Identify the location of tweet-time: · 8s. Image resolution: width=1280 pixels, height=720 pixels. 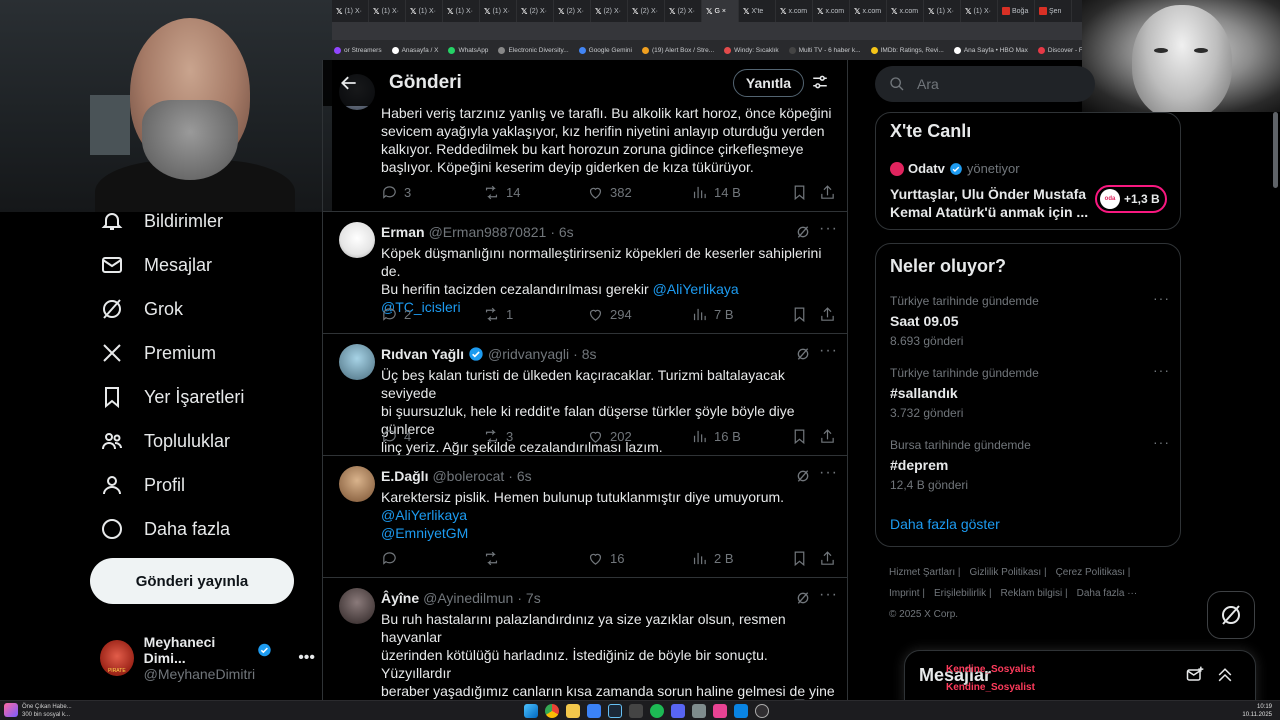
(584, 354).